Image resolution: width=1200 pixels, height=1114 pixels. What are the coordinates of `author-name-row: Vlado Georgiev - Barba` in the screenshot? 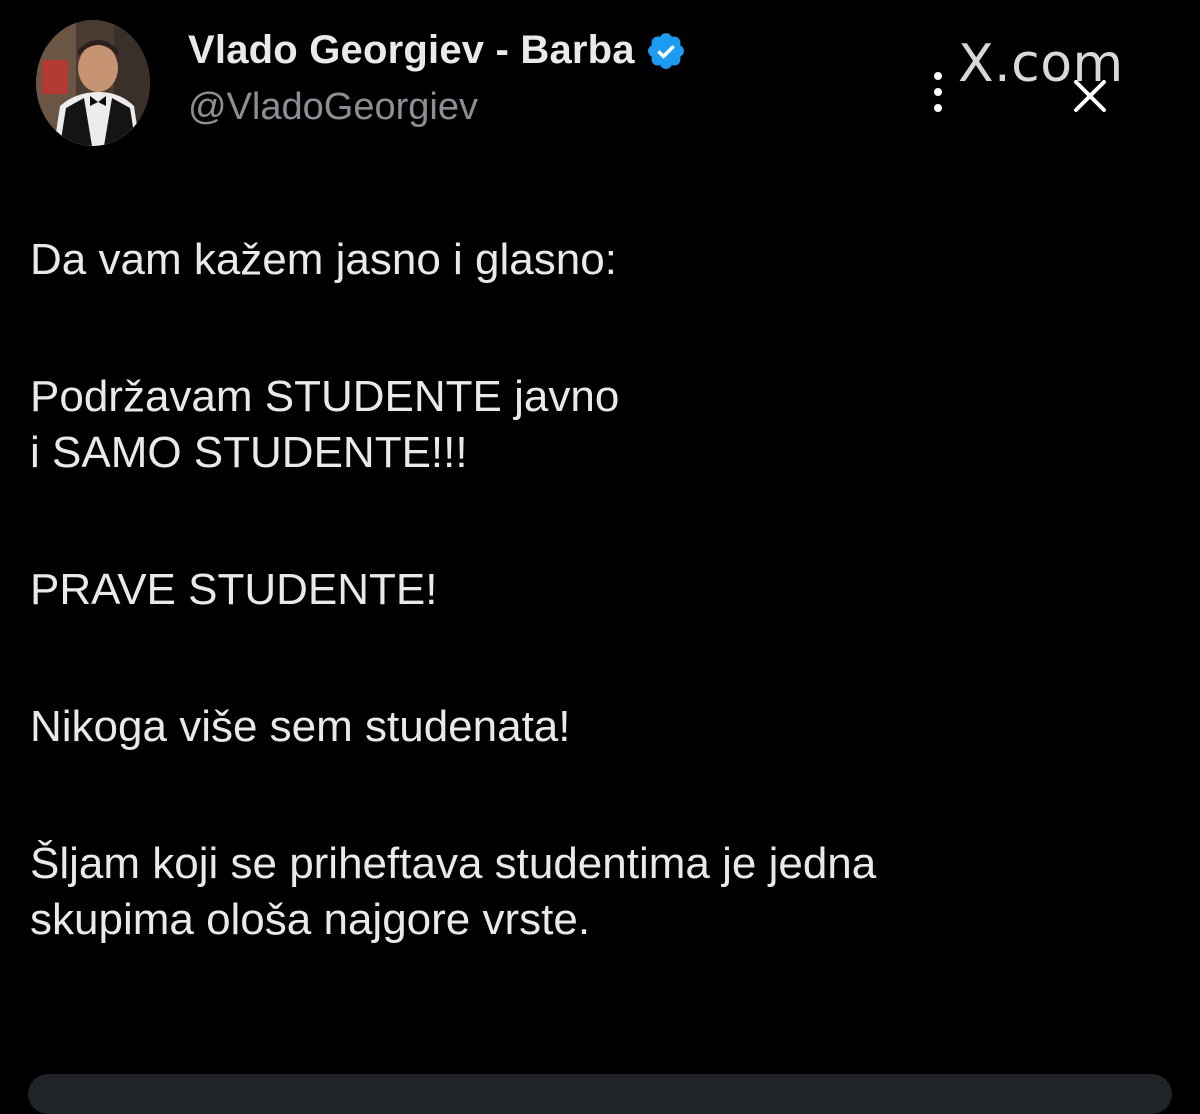 It's located at (437, 50).